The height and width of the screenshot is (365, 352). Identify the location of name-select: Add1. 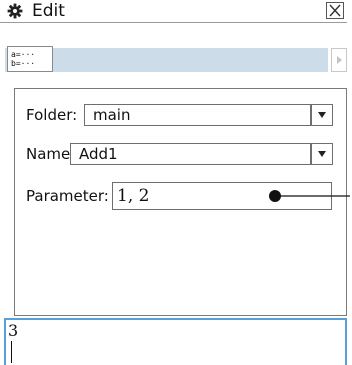
(190, 154).